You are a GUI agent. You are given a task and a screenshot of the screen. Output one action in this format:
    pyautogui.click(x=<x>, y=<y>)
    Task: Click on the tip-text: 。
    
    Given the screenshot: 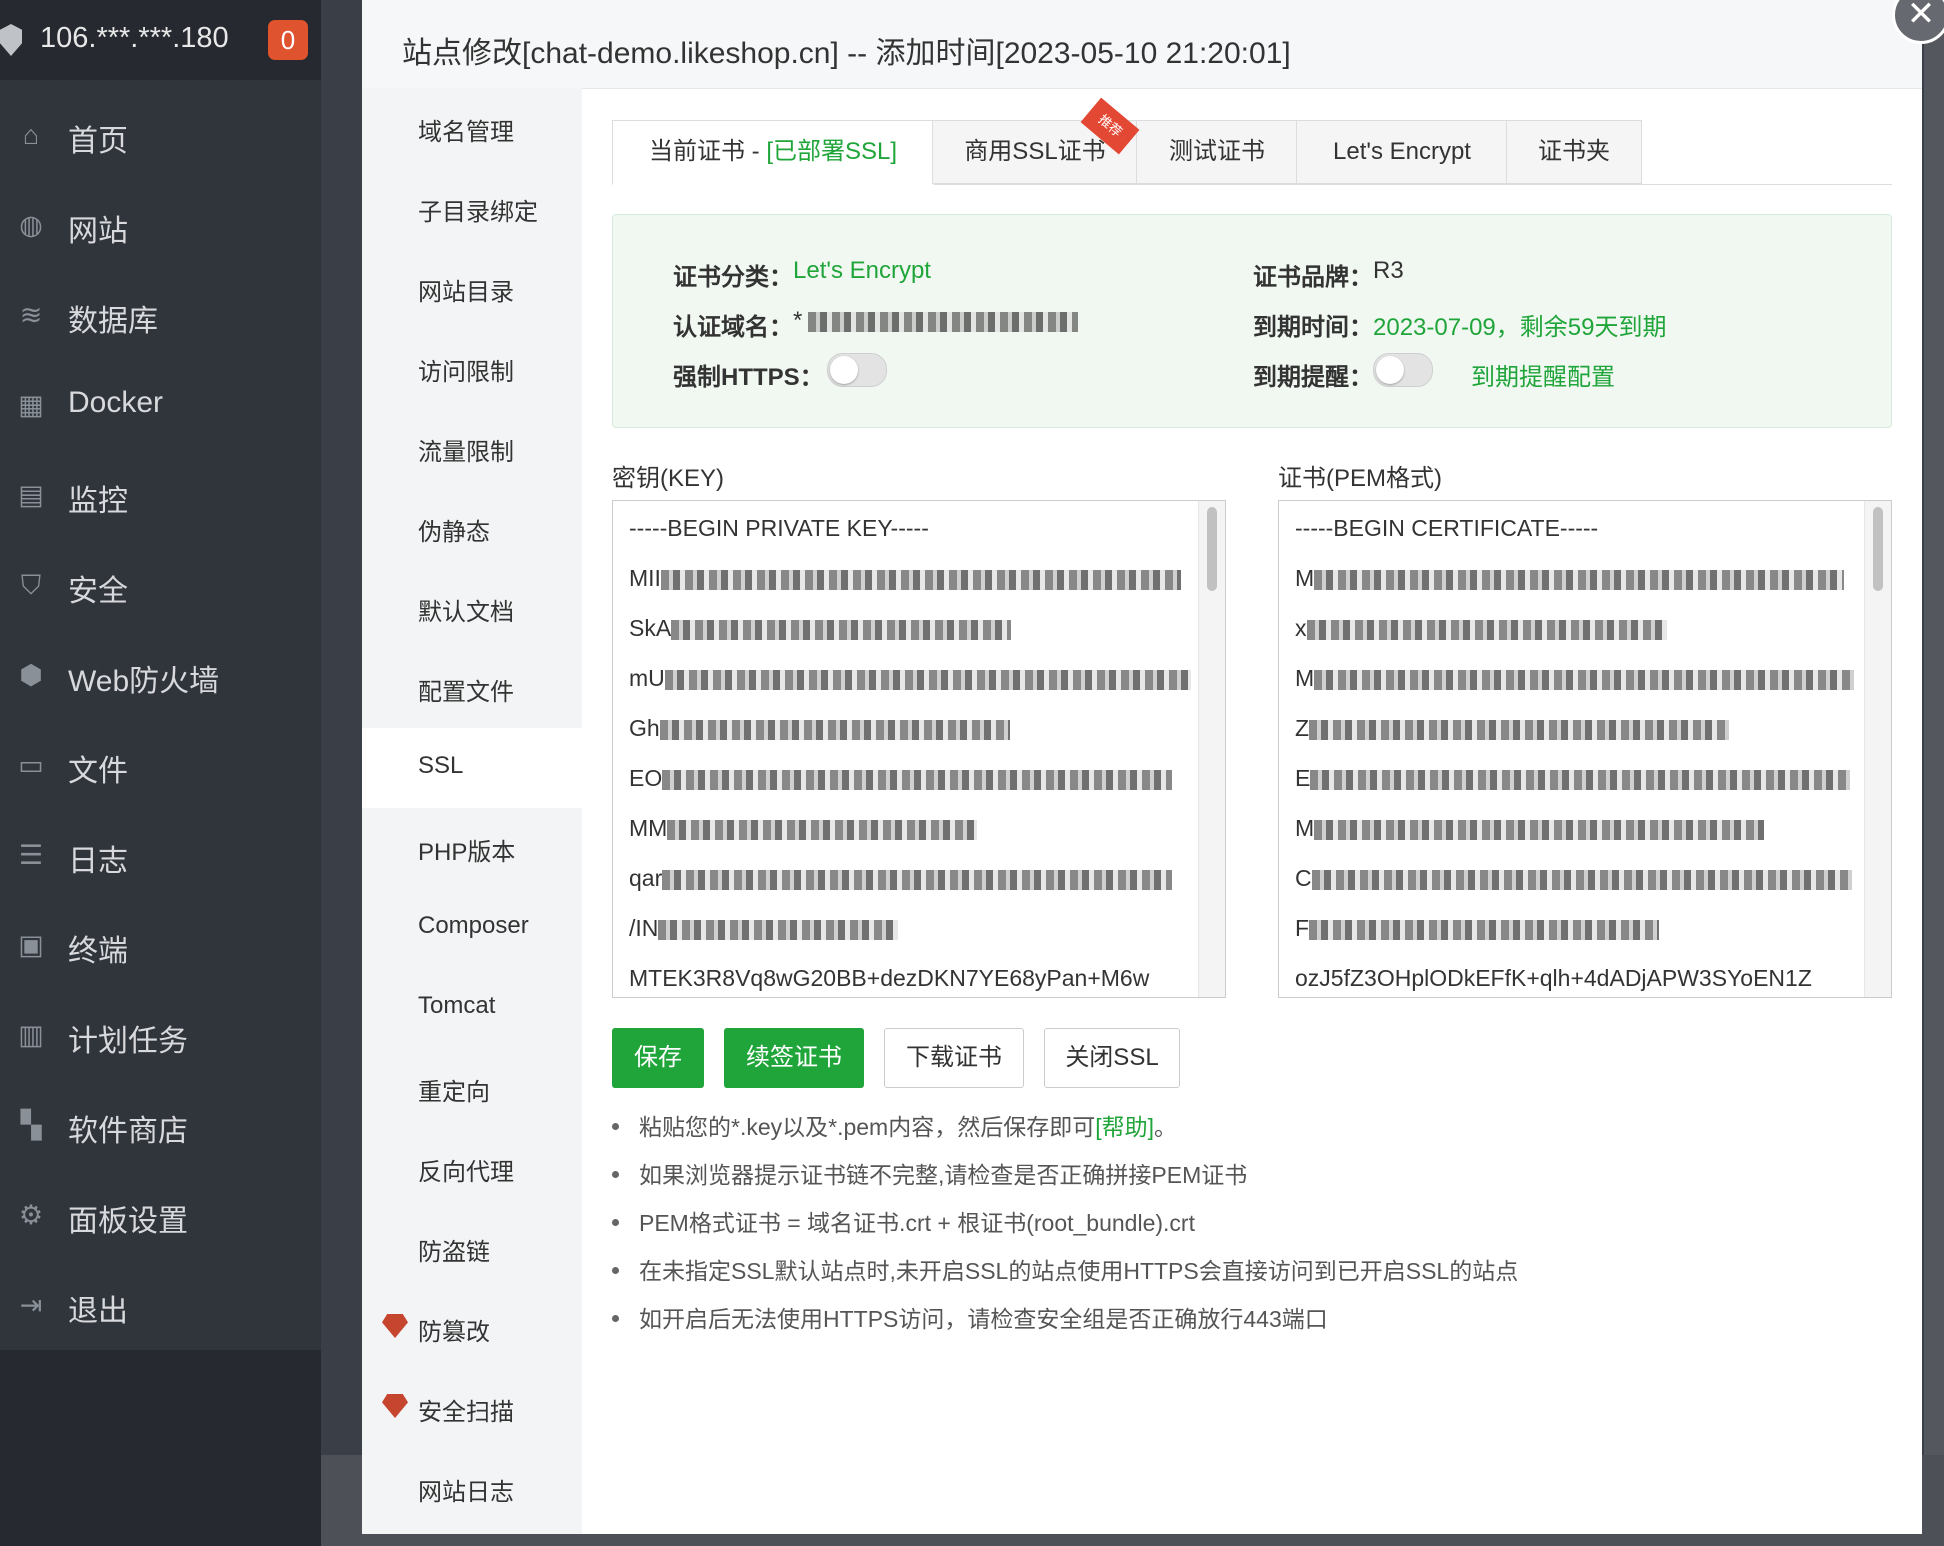 What is the action you would take?
    pyautogui.click(x=1165, y=1127)
    